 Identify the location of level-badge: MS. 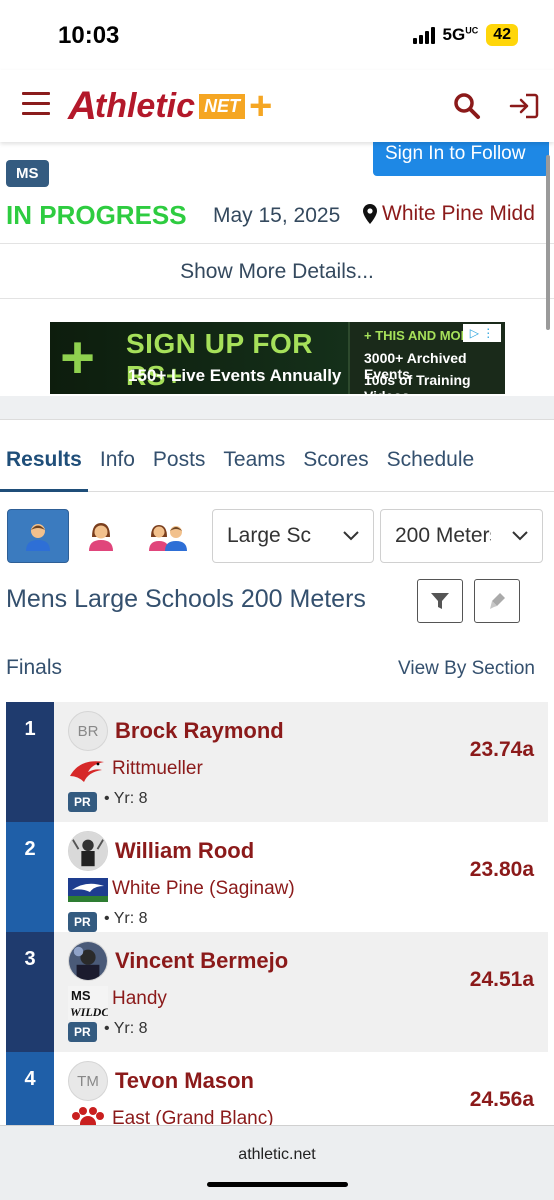
(27, 173).